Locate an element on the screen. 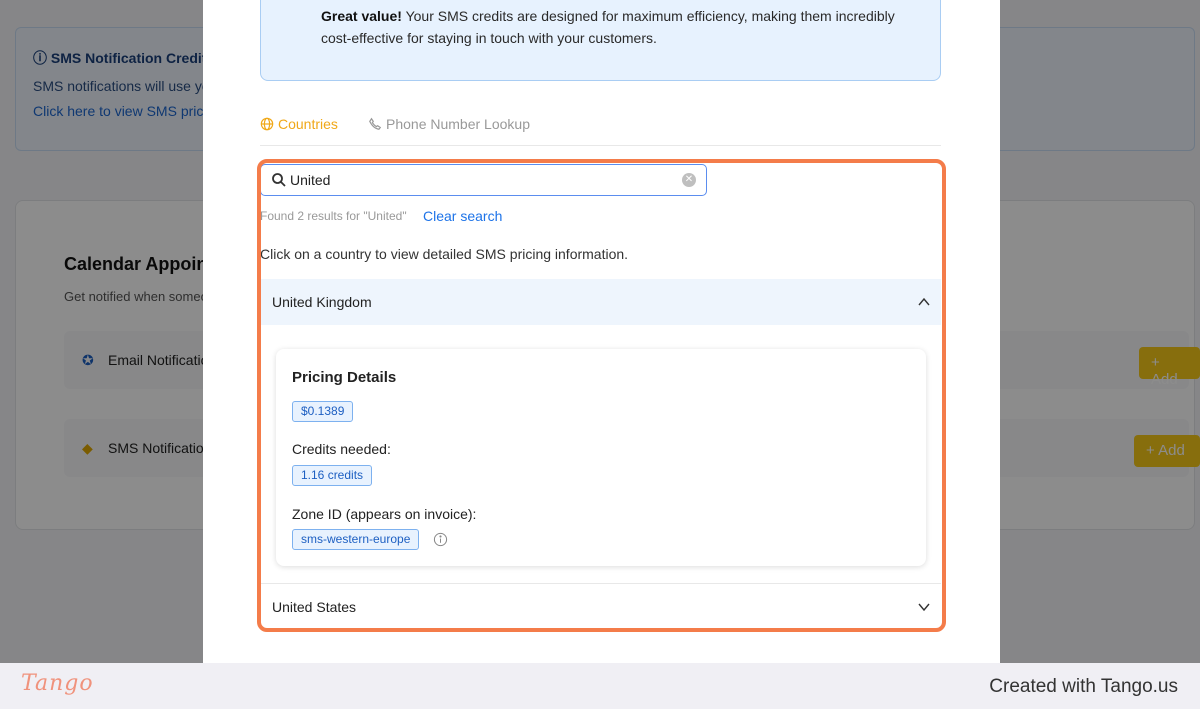 The height and width of the screenshot is (709, 1200). globe-icon is located at coordinates (267, 124).